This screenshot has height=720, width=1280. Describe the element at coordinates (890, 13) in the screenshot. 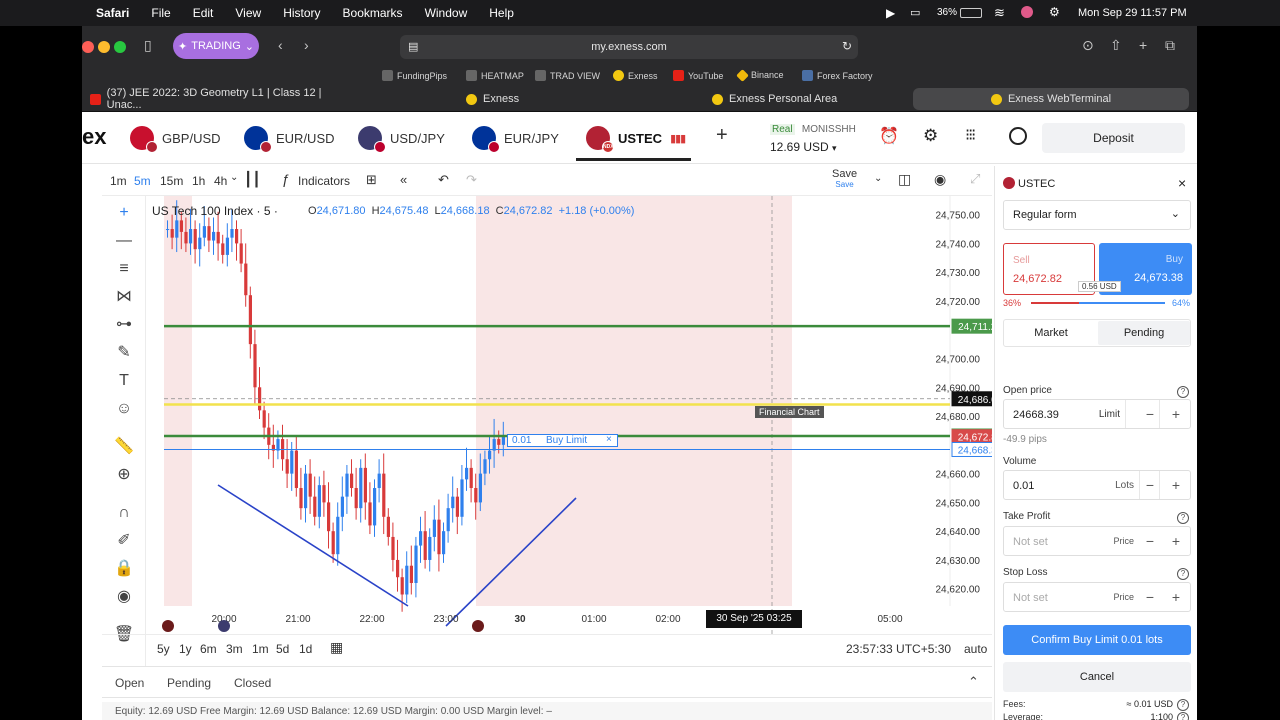

I see `play-icon: ▶` at that location.